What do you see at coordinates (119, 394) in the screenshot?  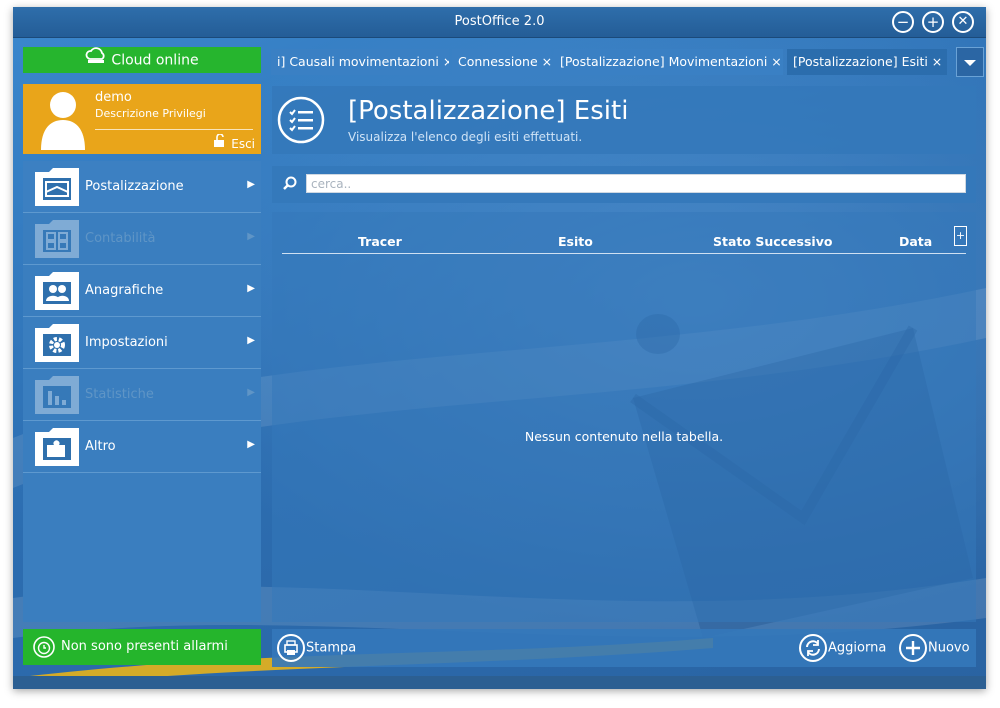 I see `sidebar-item-label: Statistiche` at bounding box center [119, 394].